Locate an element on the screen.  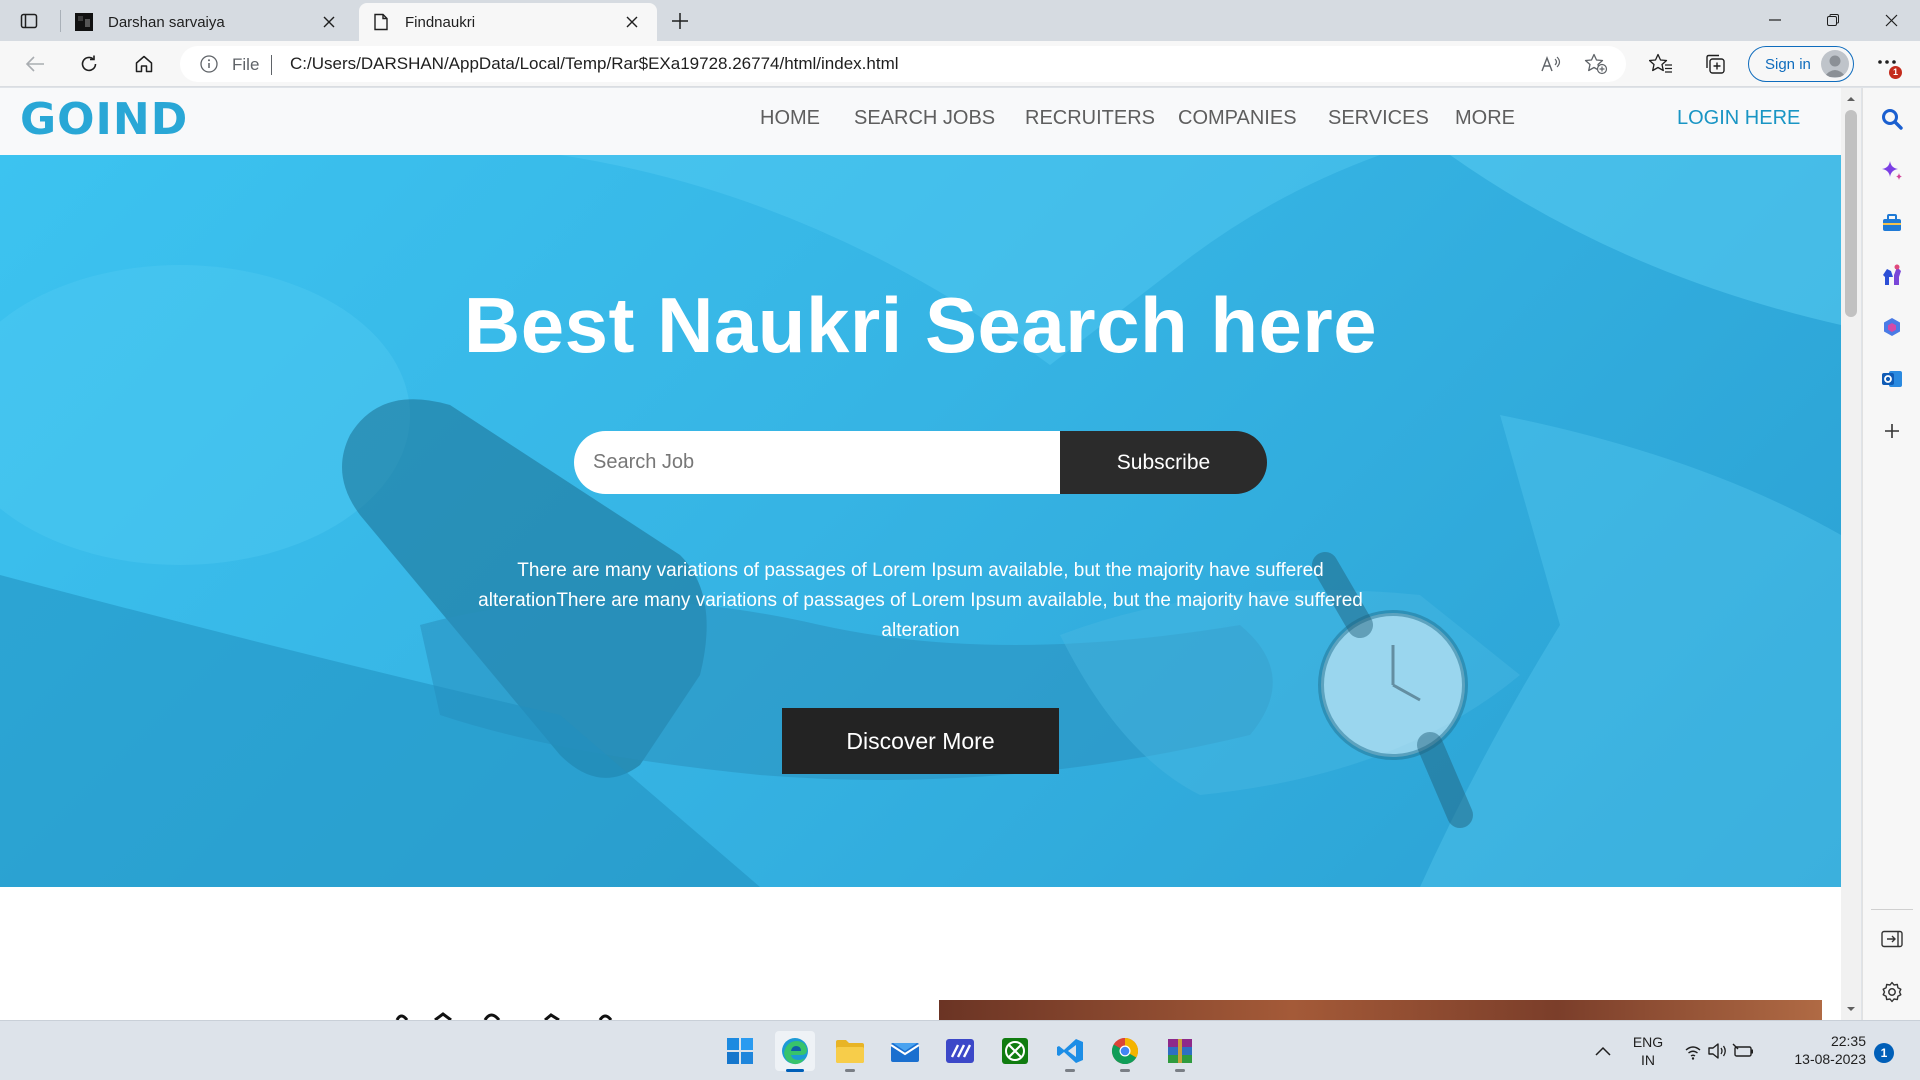
nav-services: SERVICES is located at coordinates (1378, 118).